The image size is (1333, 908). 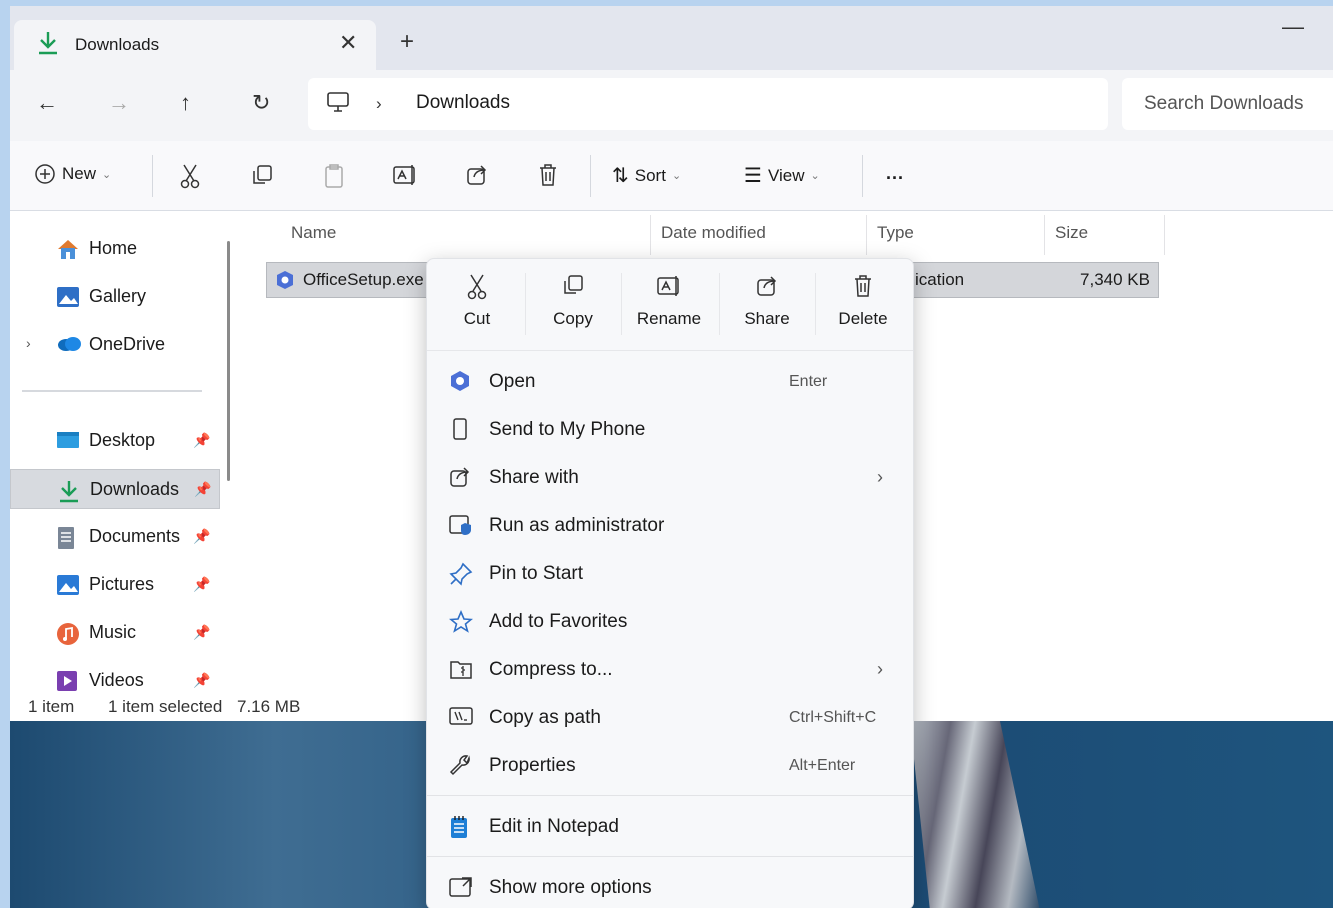 What do you see at coordinates (115, 297) in the screenshot?
I see `sidebar-item-gallery: Gallery` at bounding box center [115, 297].